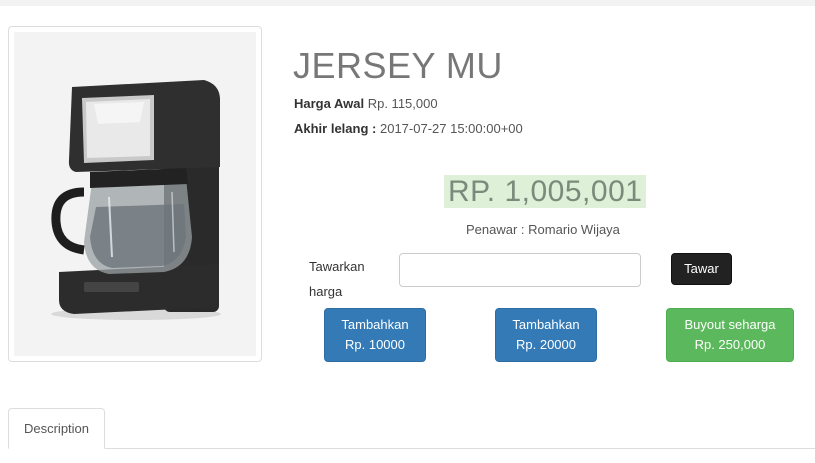 This screenshot has height=463, width=815. I want to click on add-20000-button: Tambahkan Rp. 20000, so click(546, 335).